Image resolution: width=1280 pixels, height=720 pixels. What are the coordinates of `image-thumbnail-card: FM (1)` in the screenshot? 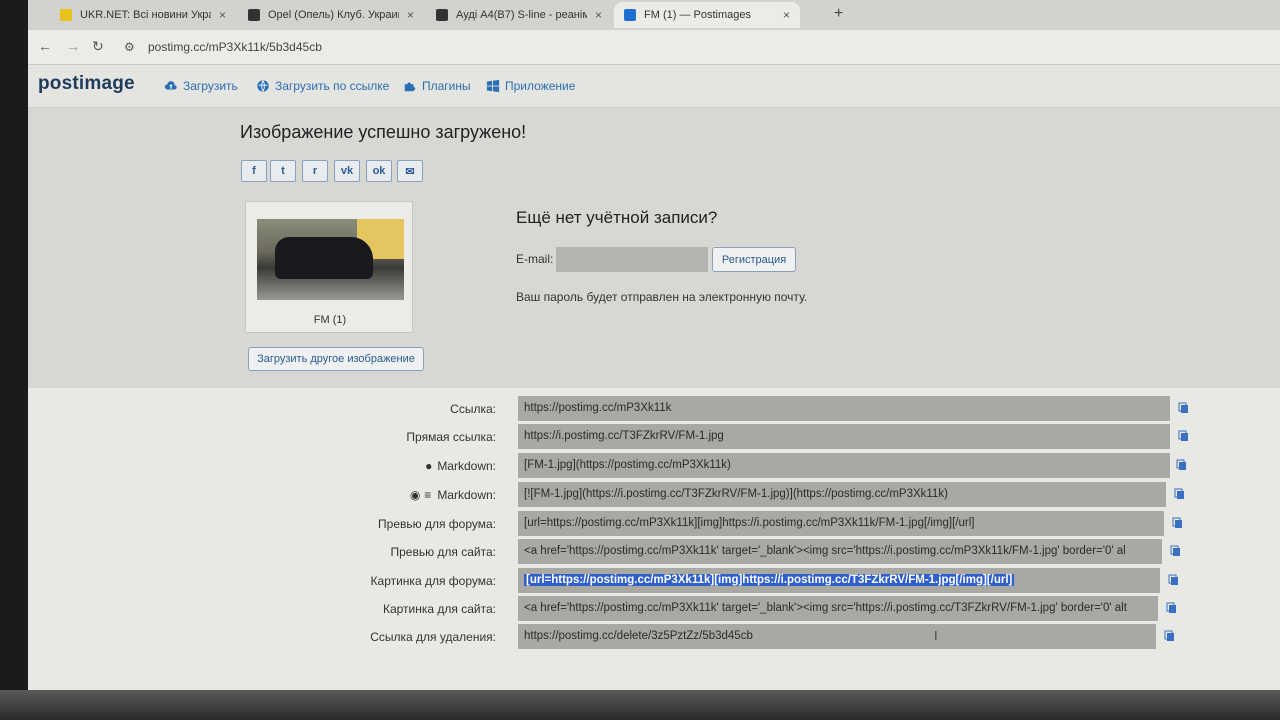 It's located at (329, 267).